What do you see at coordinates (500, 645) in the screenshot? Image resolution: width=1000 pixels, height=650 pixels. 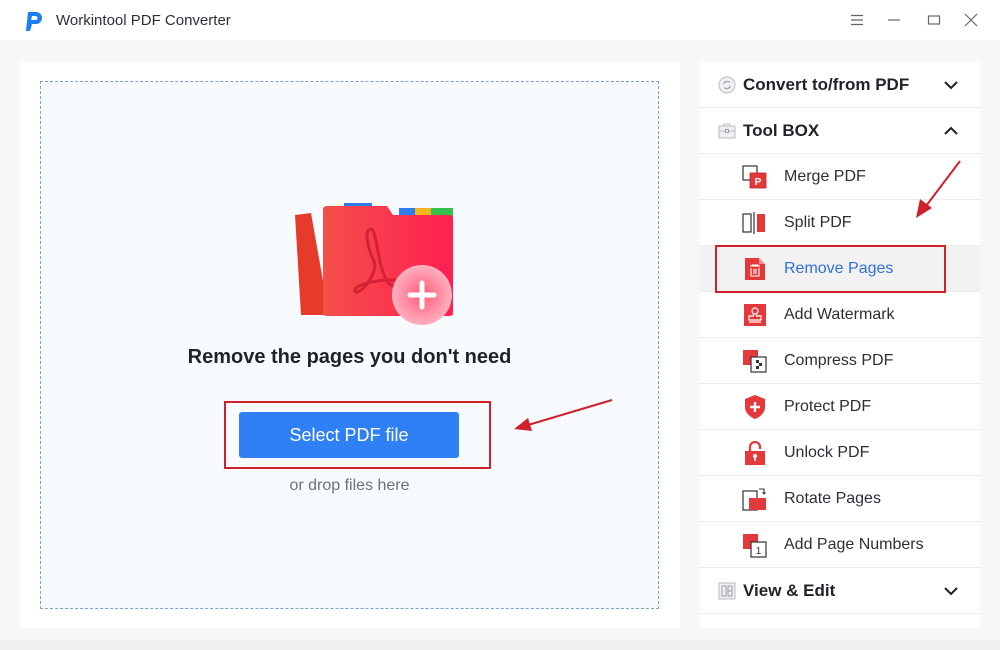 I see `window-bottom-edge` at bounding box center [500, 645].